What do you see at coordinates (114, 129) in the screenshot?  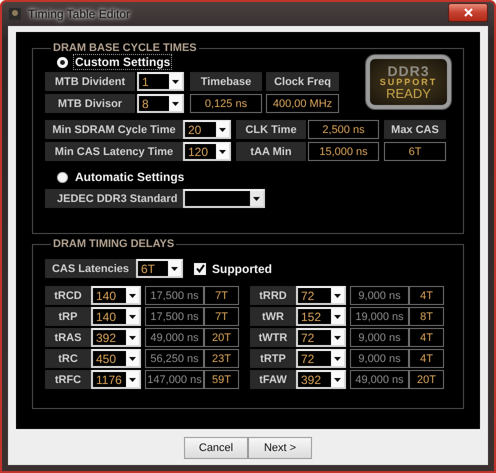 I see `field-label: Min SDRAM Cycle Time` at bounding box center [114, 129].